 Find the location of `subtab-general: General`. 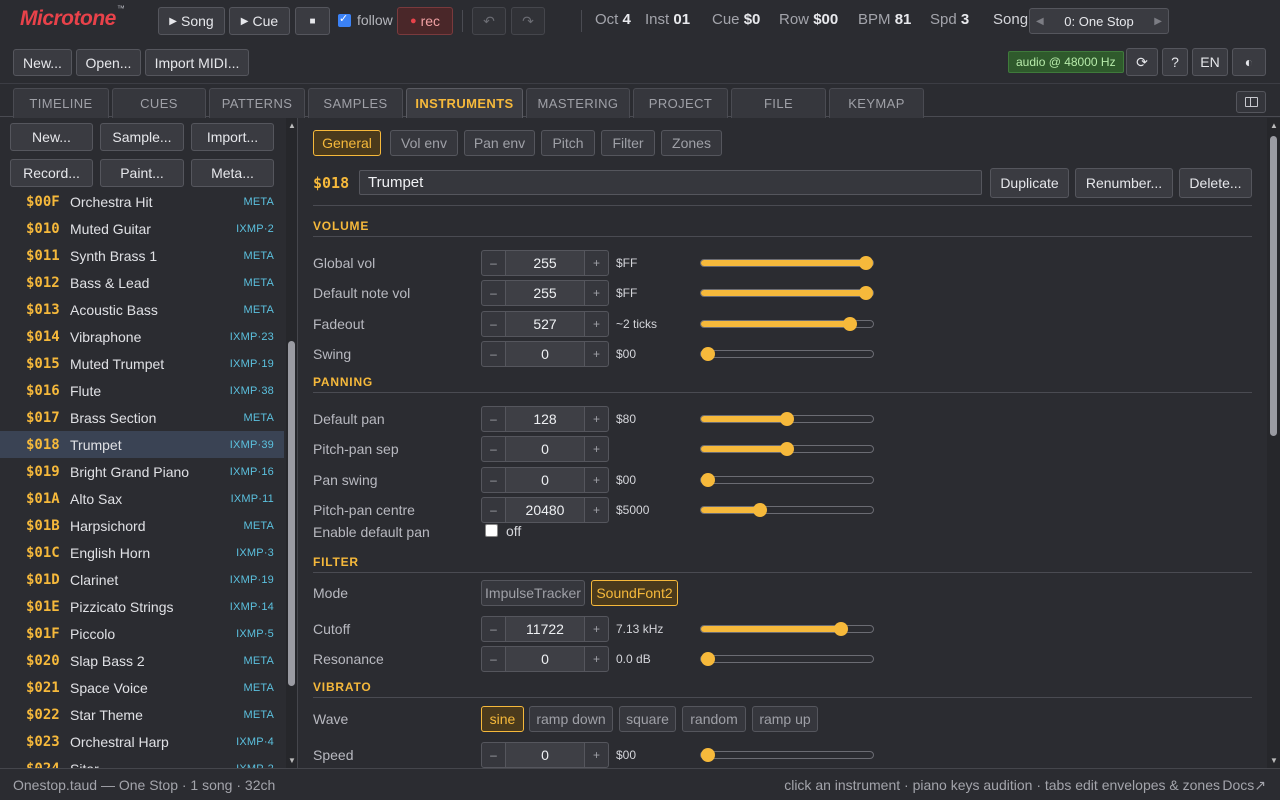

subtab-general: General is located at coordinates (347, 143).